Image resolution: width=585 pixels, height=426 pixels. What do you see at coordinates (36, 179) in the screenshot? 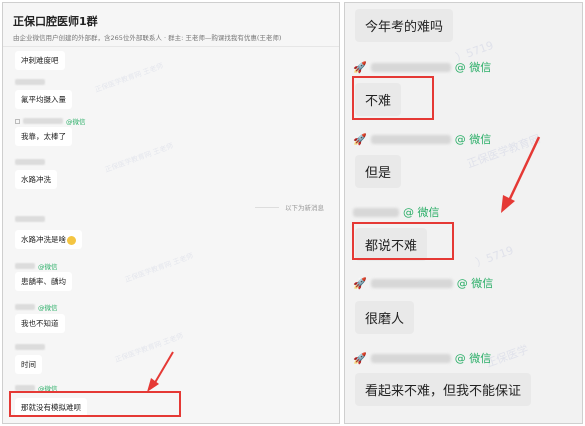
I see `message-bubble: 水路冲洗` at bounding box center [36, 179].